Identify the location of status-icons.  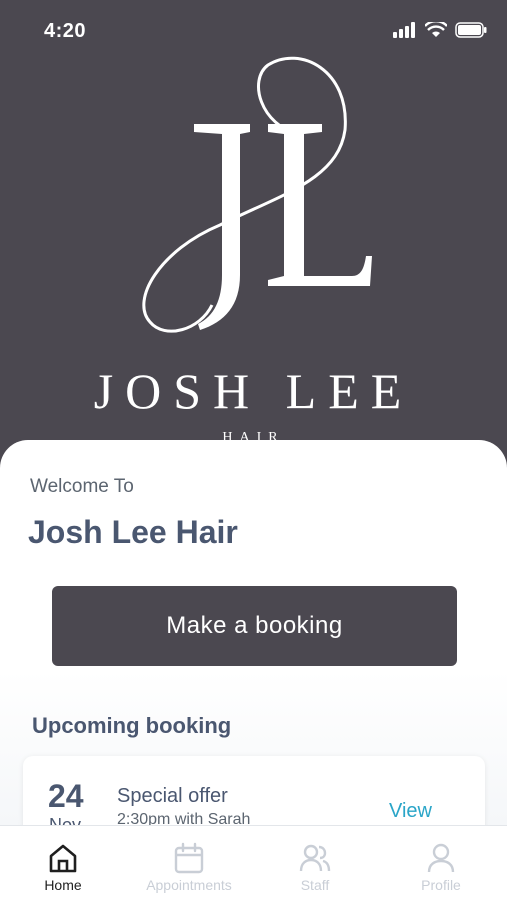
(440, 30).